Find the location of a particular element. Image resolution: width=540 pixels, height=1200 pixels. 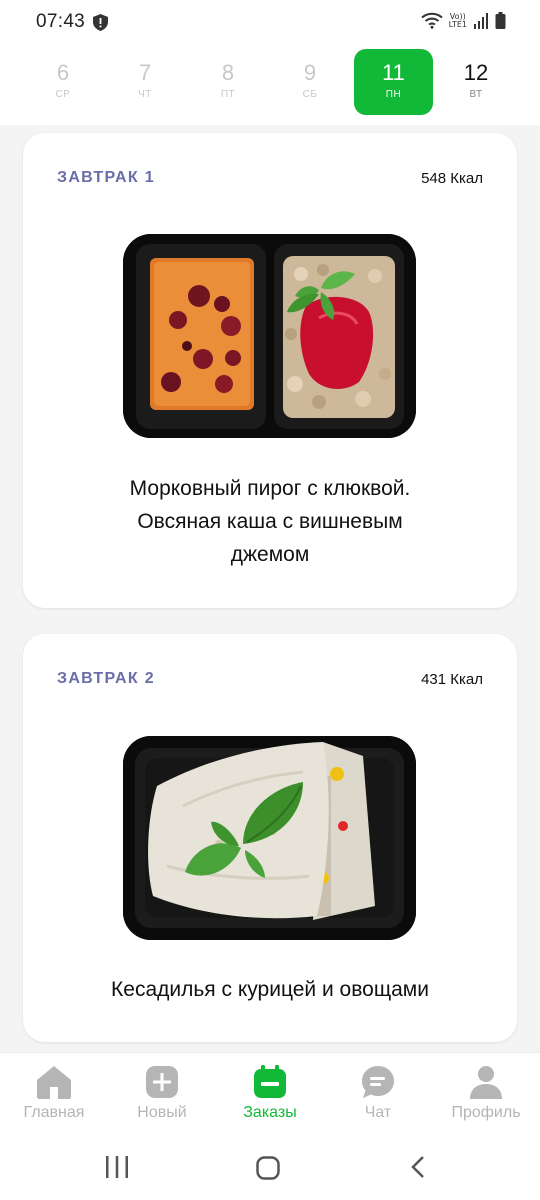

nav-item-orders: Заказы is located at coordinates (270, 1092).